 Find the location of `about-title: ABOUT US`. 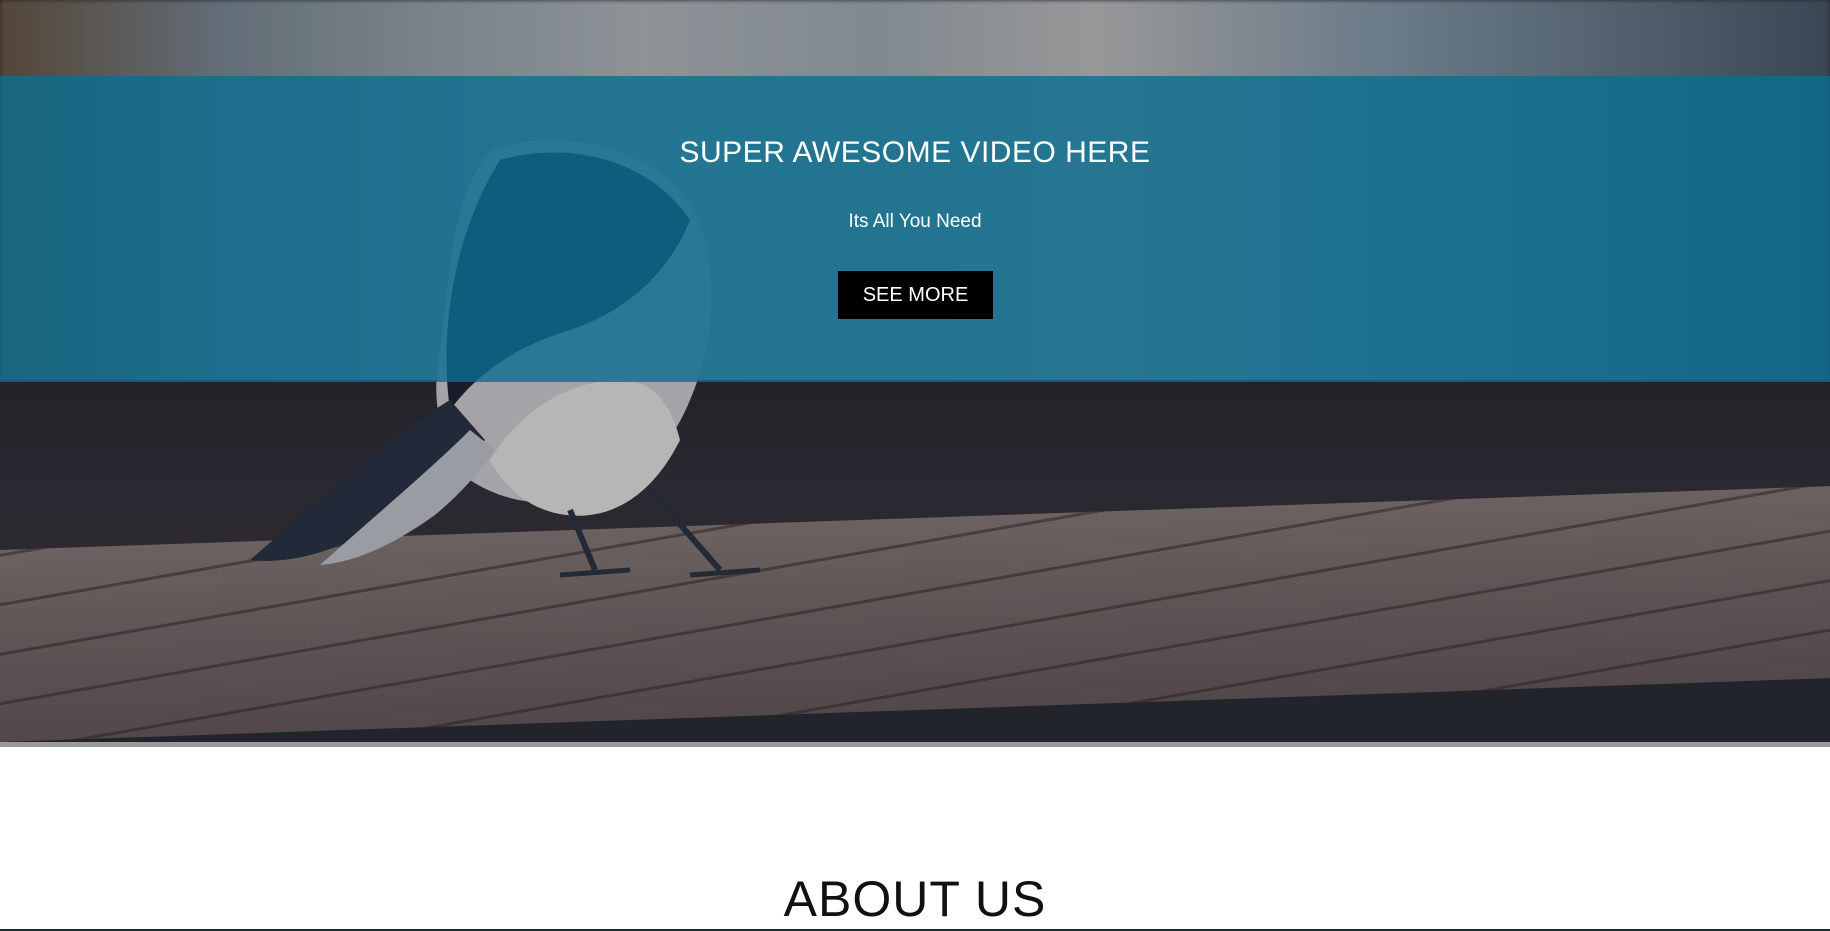

about-title: ABOUT US is located at coordinates (915, 899).